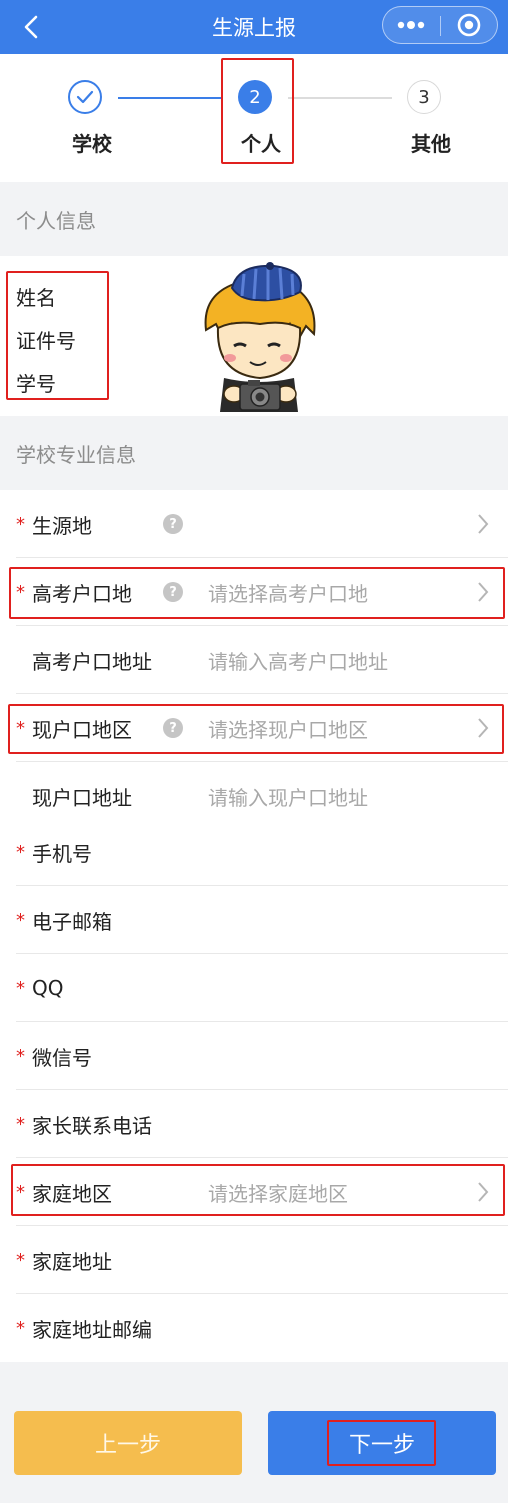  Describe the element at coordinates (254, 1124) in the screenshot. I see `form-row-parent-phone: * 家长联系电话` at that location.